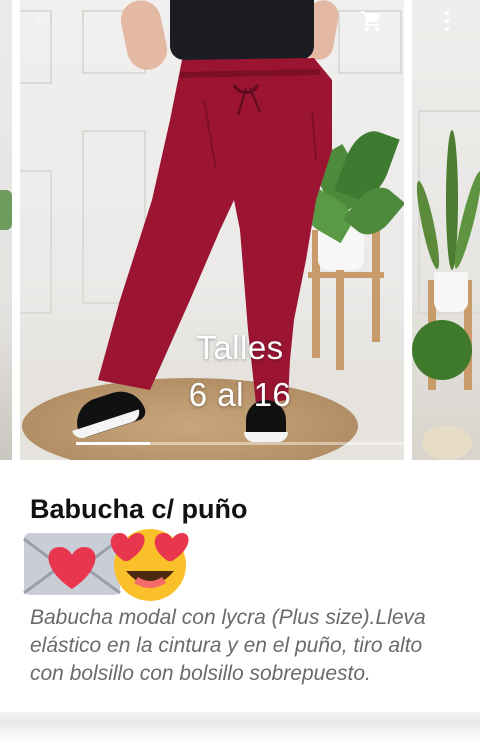 Image resolution: width=480 pixels, height=743 pixels. I want to click on more-vert-icon, so click(447, 23).